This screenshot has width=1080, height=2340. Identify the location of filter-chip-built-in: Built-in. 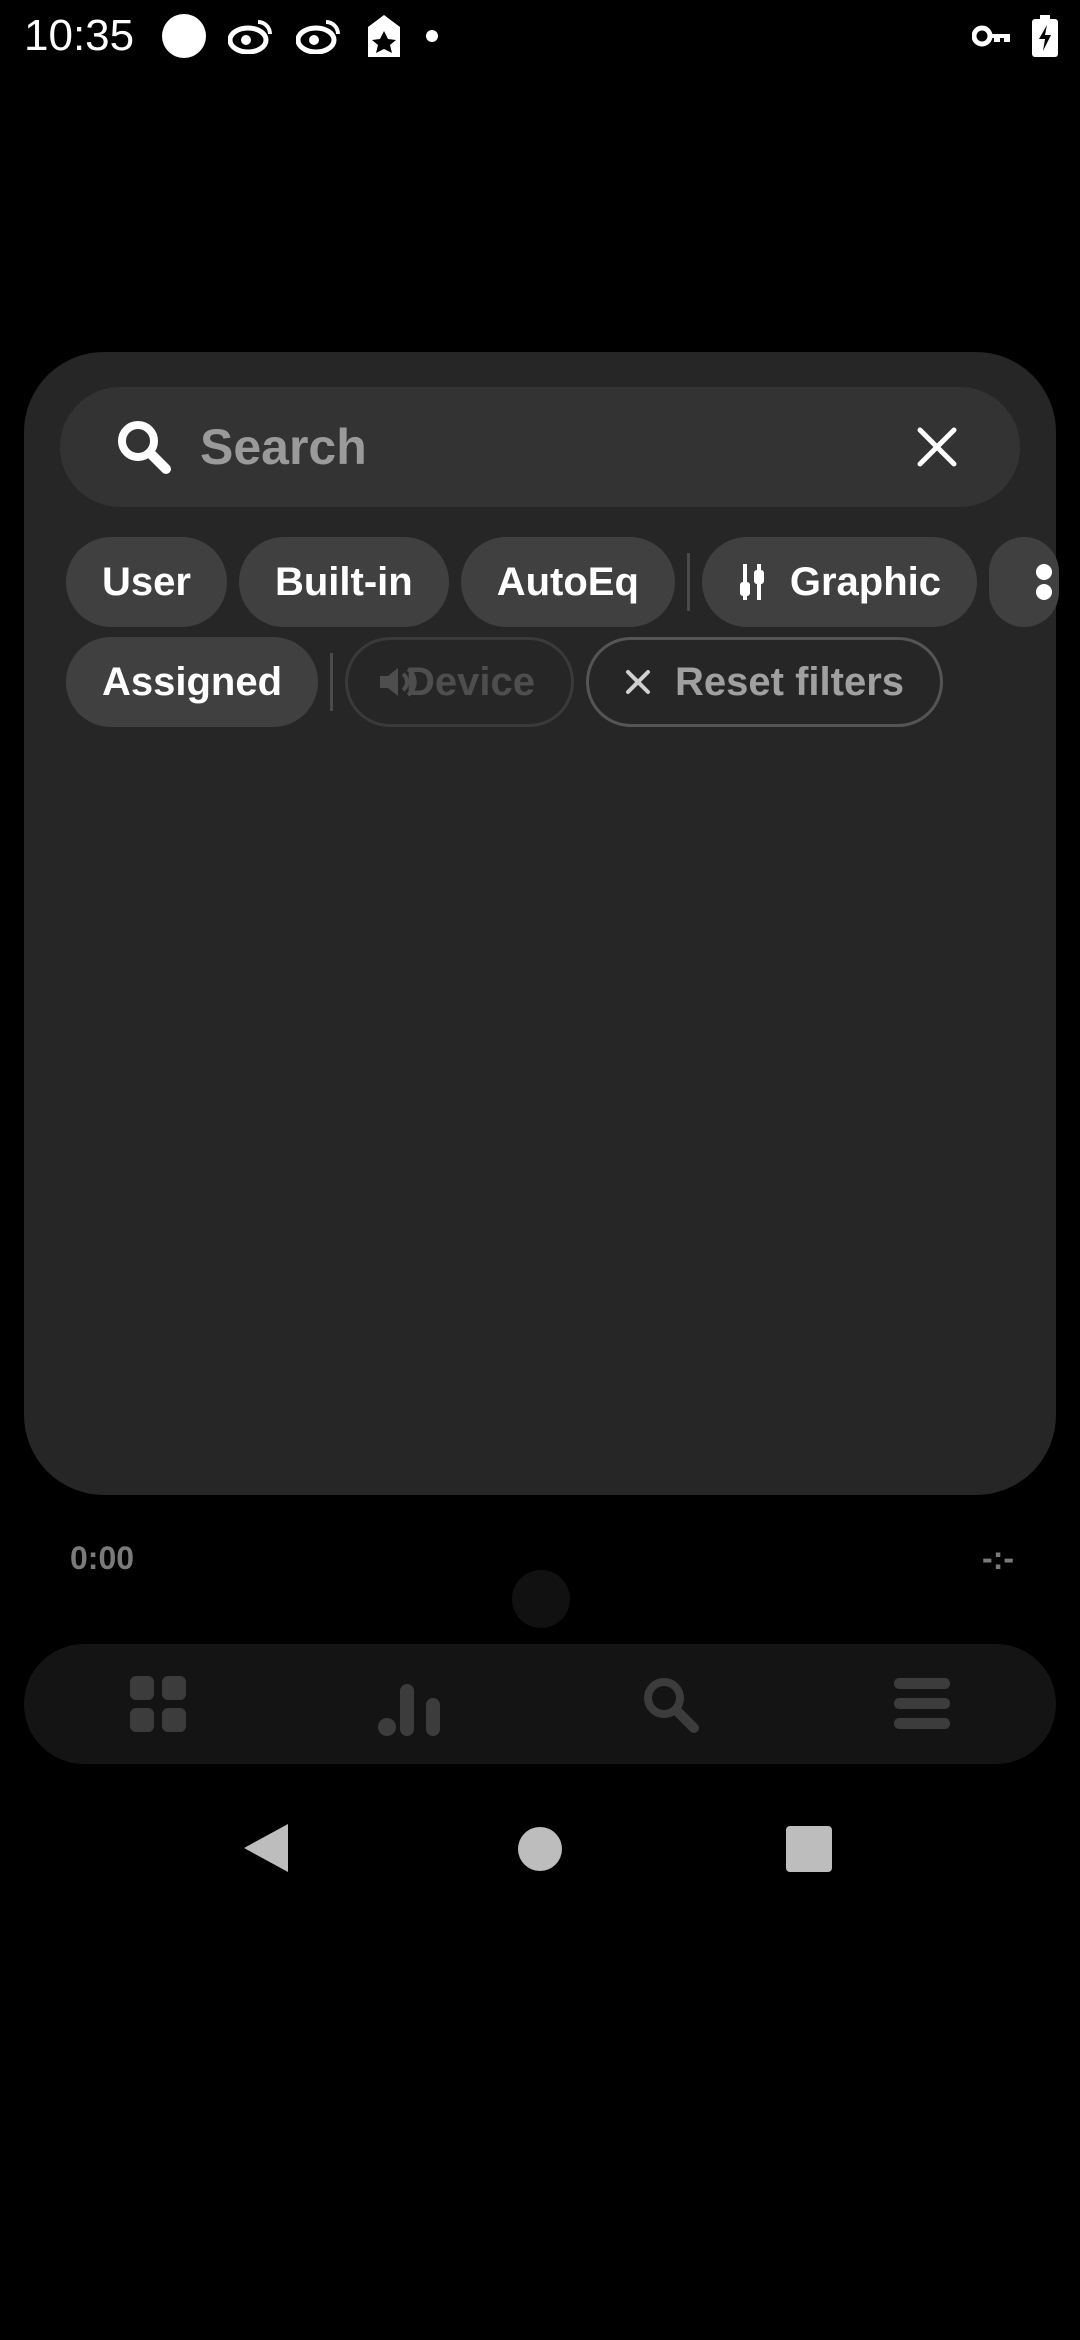
(343, 582).